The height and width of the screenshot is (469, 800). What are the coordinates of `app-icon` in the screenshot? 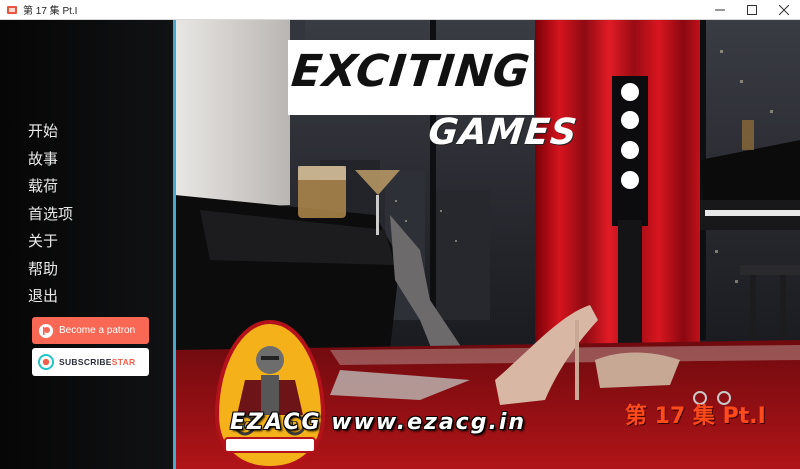 It's located at (12, 9).